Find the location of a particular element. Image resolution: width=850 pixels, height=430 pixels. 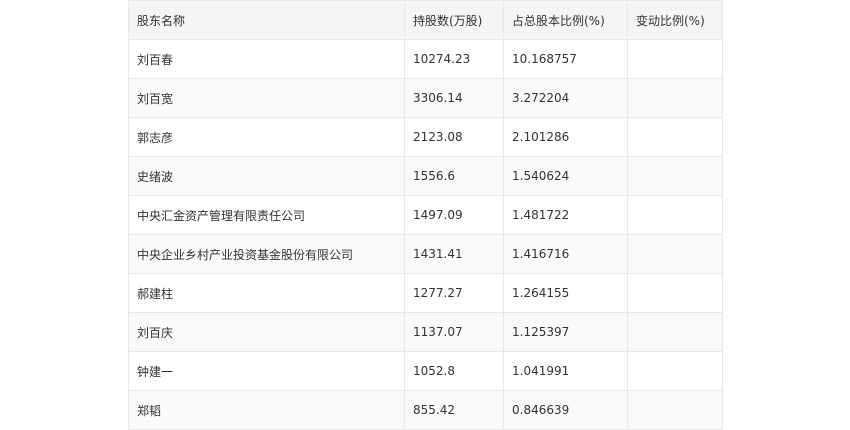

cell-share-ratio: 3.272204 is located at coordinates (565, 98).